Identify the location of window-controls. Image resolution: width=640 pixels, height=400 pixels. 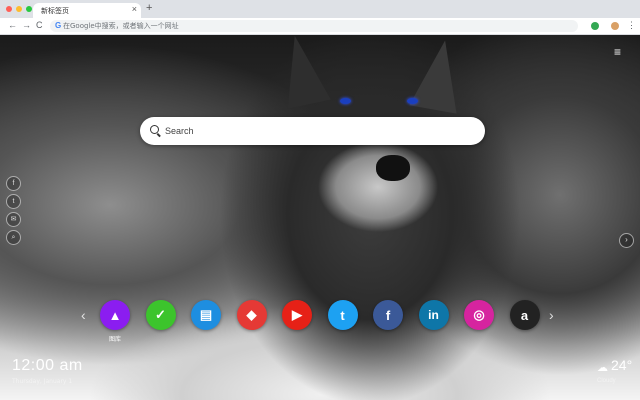
(19, 9).